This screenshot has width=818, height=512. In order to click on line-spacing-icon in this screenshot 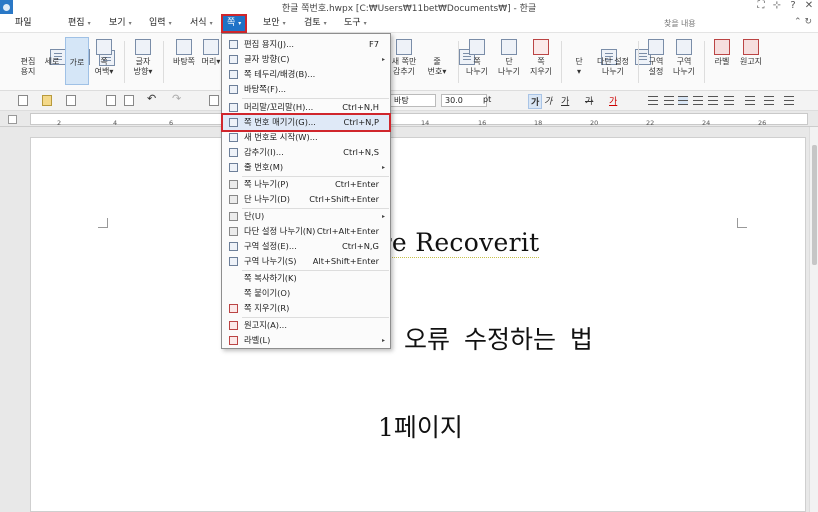, I will do `click(750, 100)`.